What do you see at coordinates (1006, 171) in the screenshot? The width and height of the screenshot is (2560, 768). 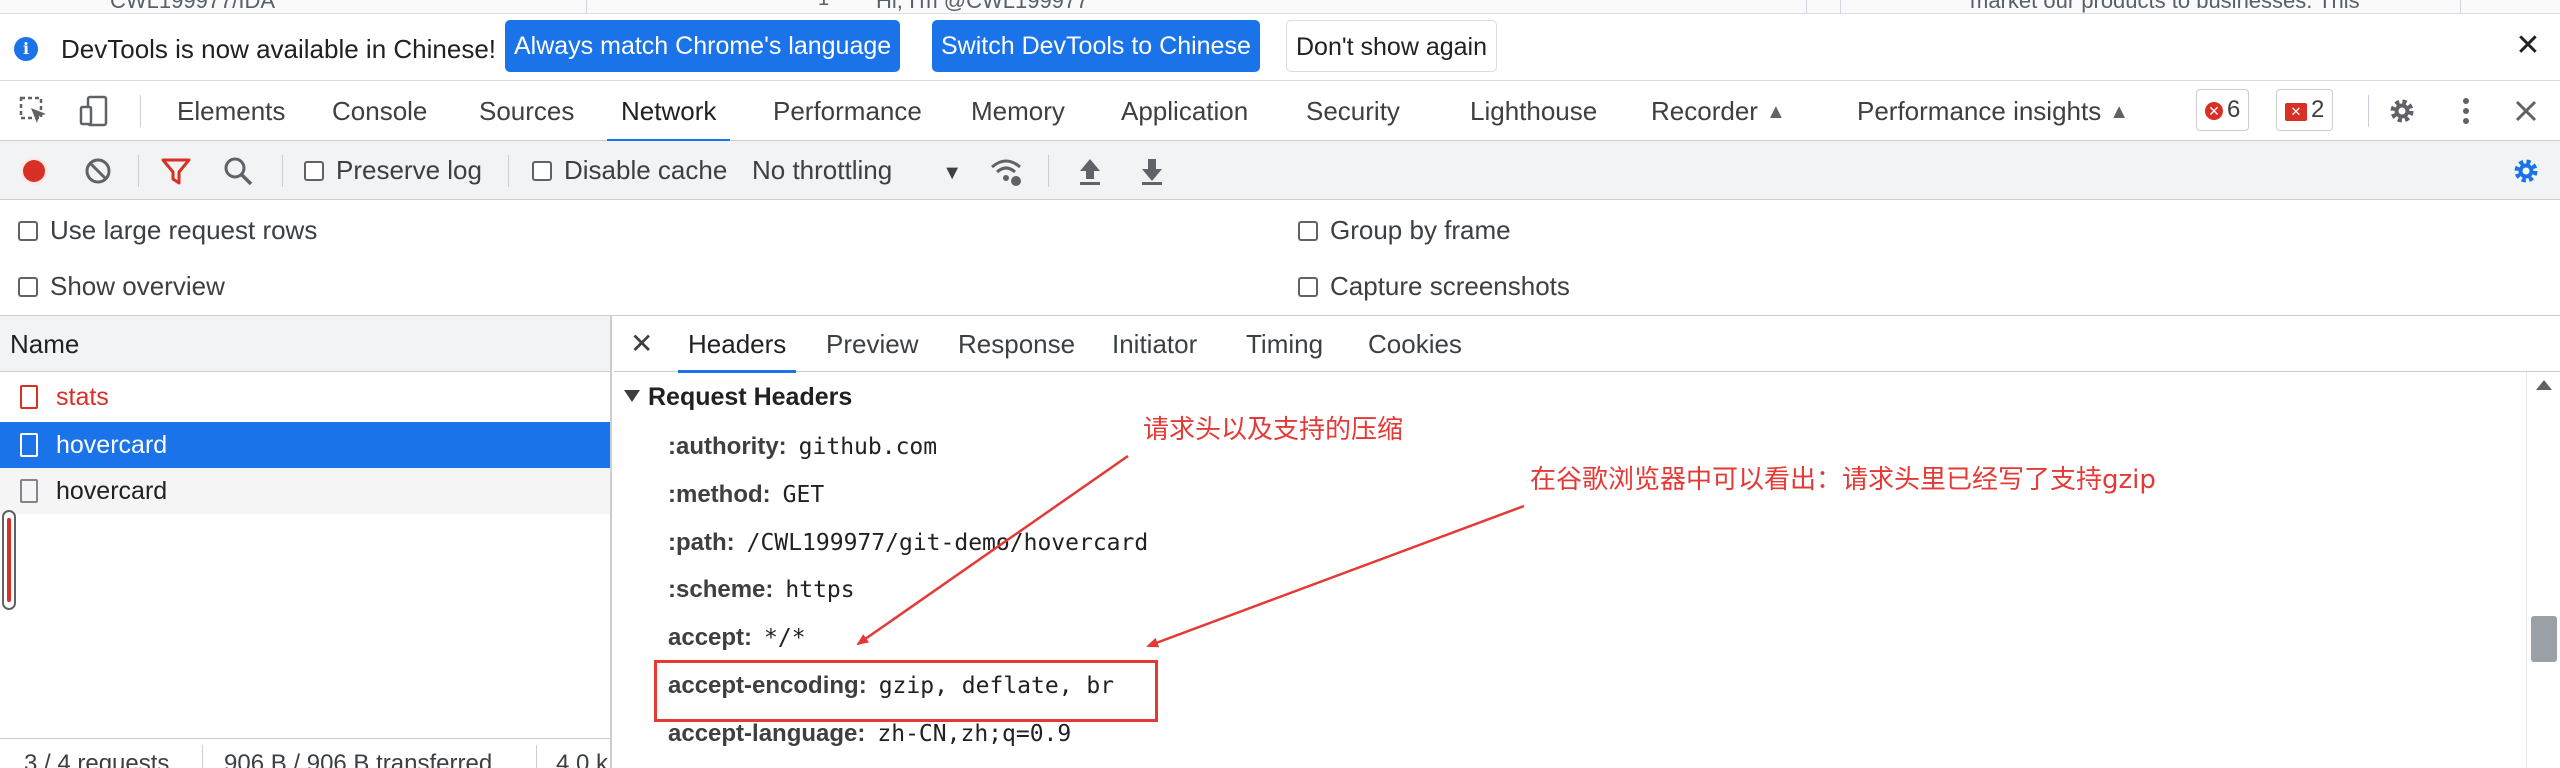 I see `network-conditions-wifi-icon` at bounding box center [1006, 171].